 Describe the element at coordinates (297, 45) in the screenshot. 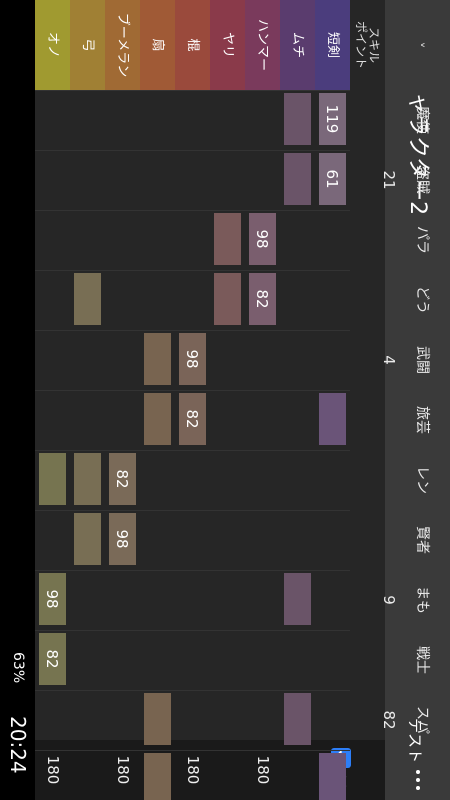

I see `row-label: ムチ` at that location.